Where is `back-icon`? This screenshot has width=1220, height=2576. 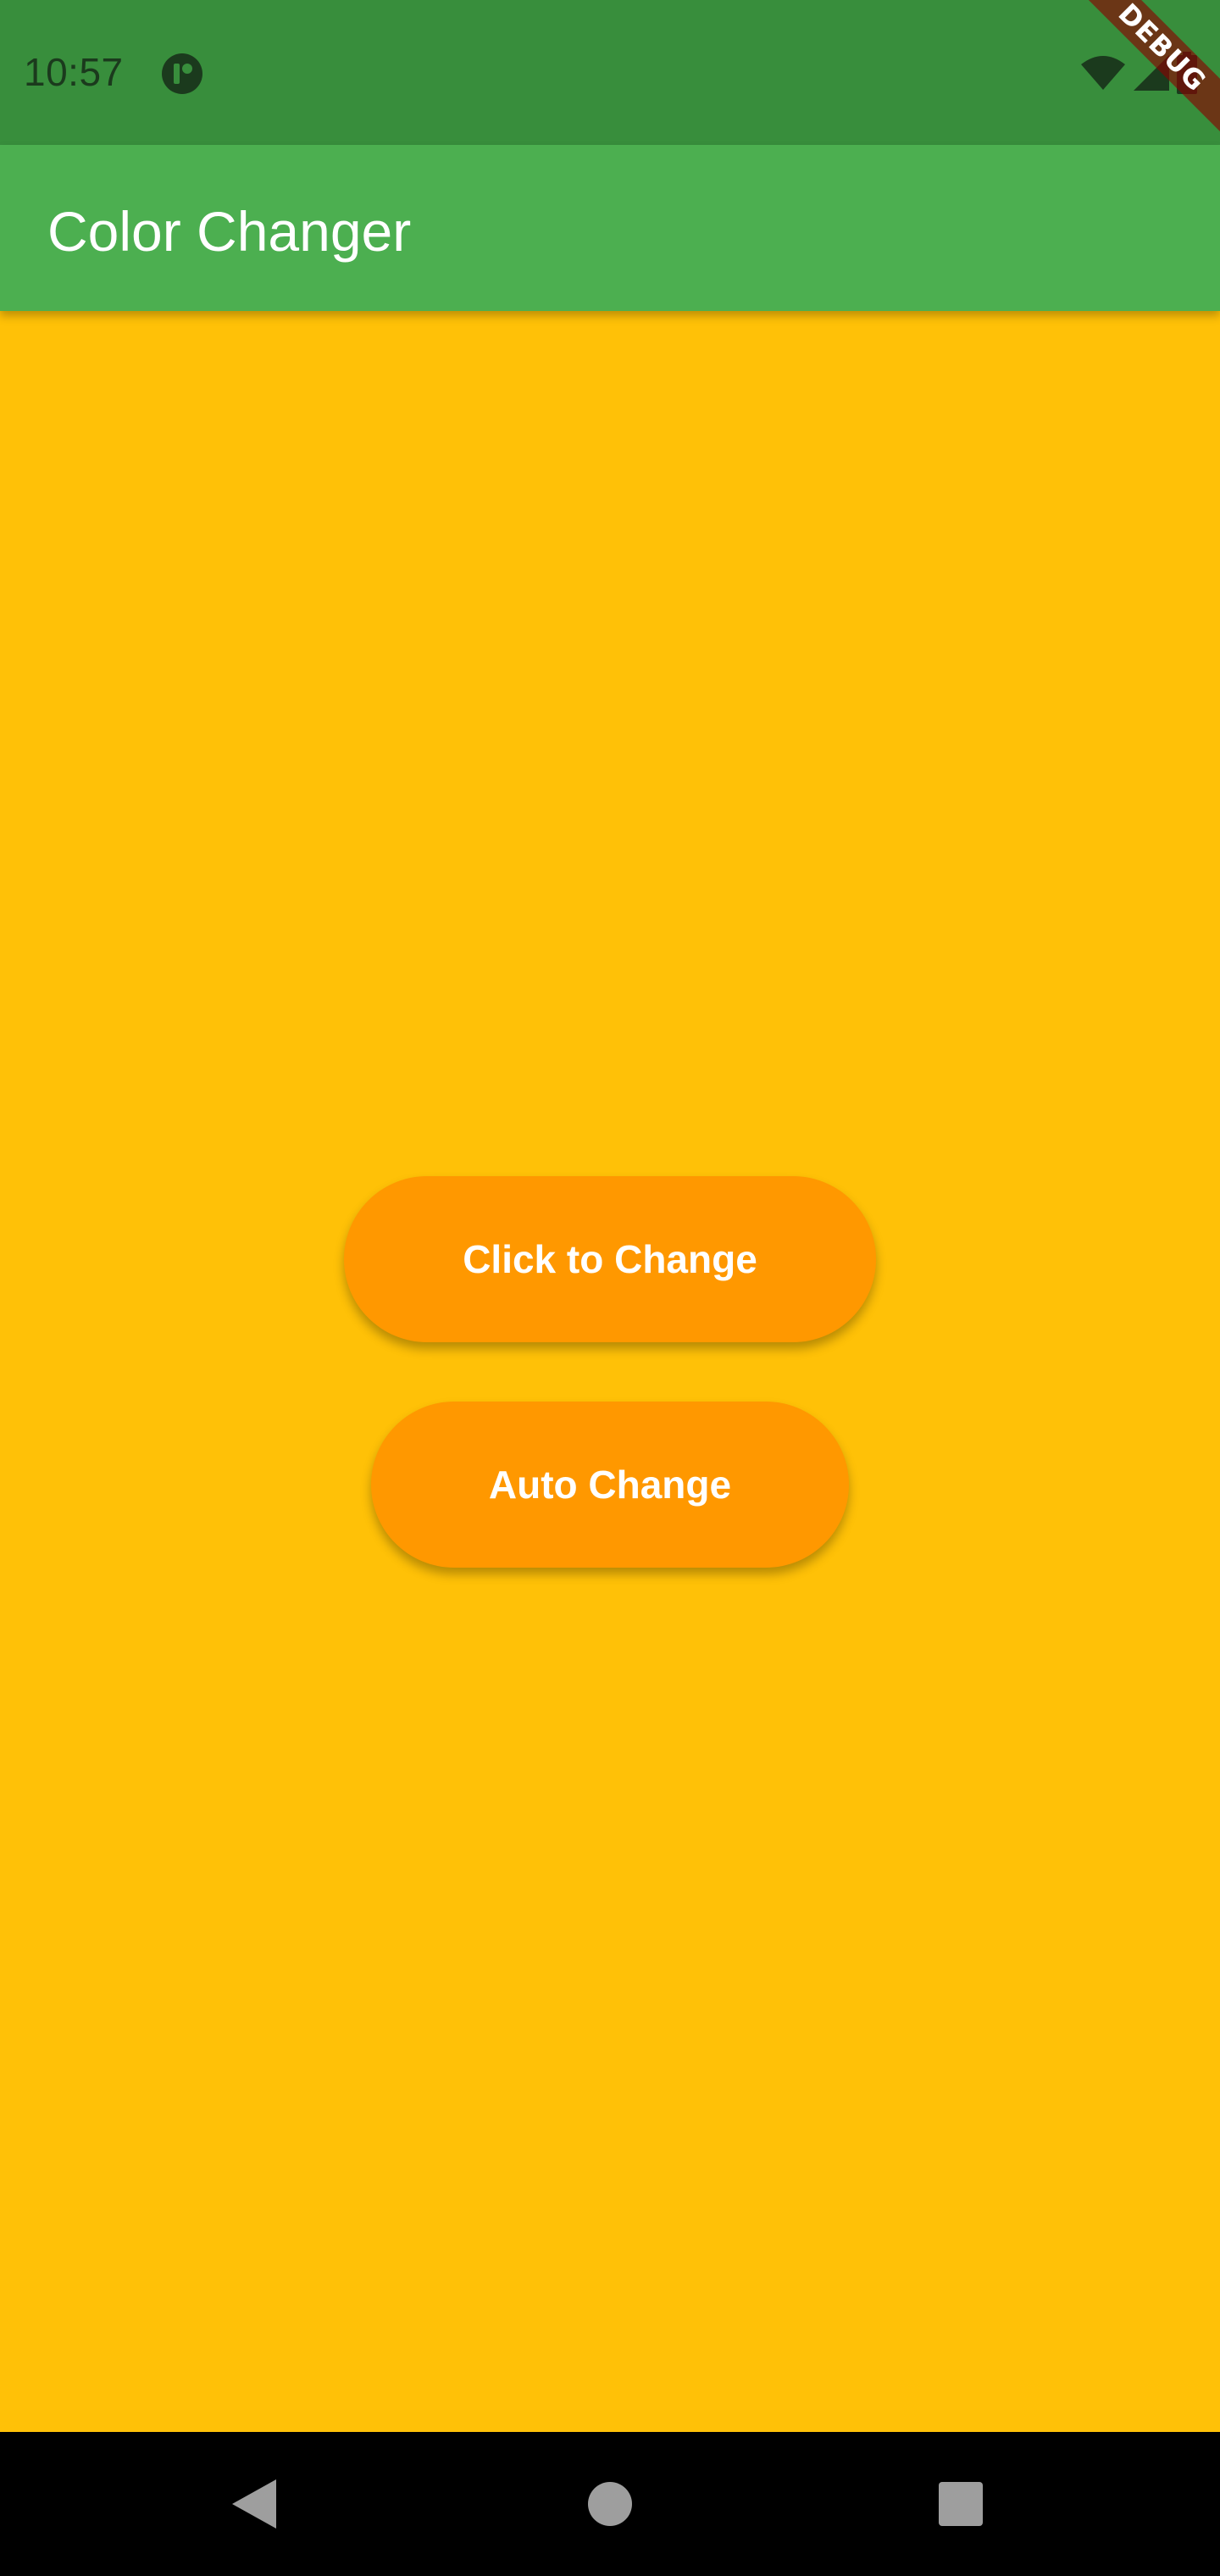 back-icon is located at coordinates (254, 2504).